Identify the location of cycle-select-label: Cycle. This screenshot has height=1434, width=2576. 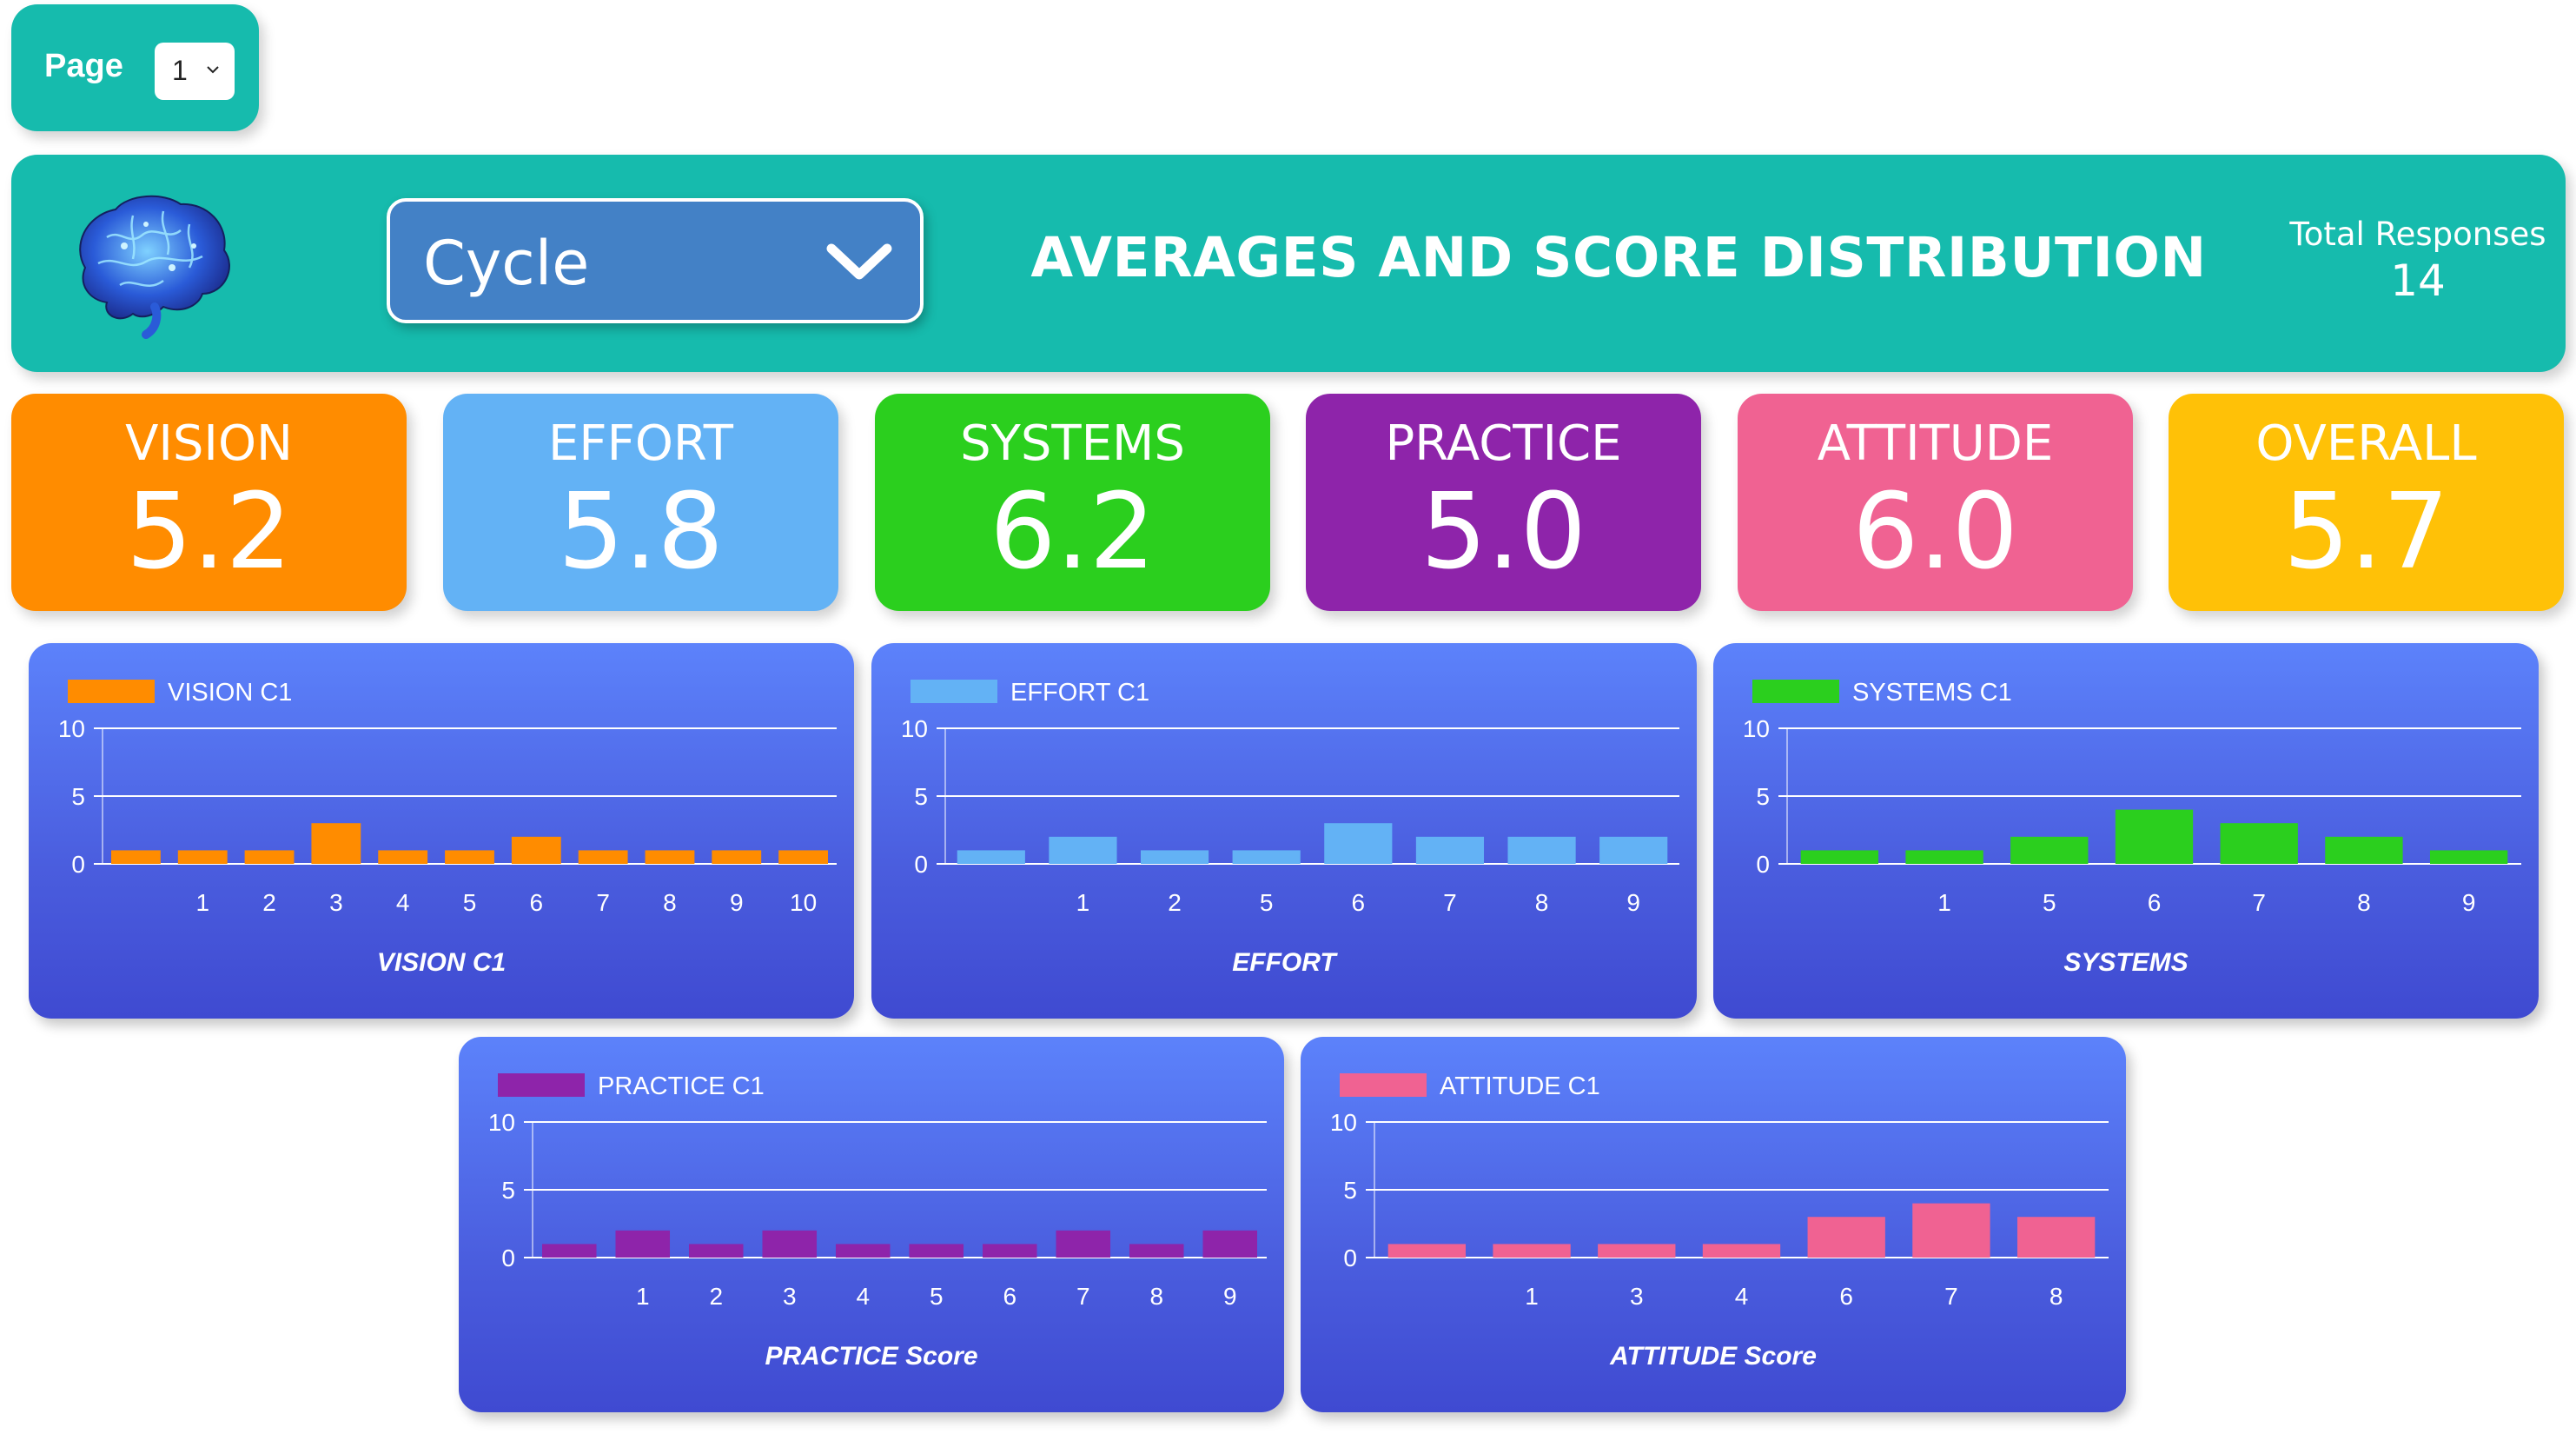
(506, 263).